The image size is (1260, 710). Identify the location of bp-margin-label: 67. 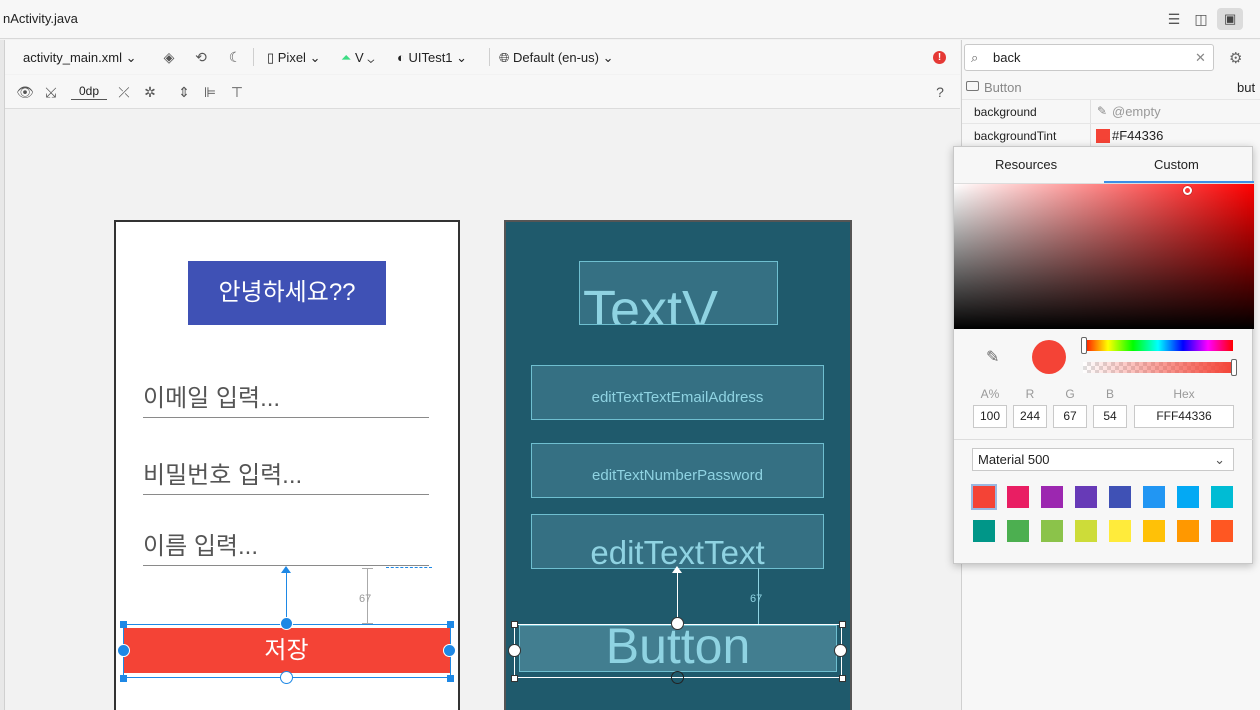
(756, 599).